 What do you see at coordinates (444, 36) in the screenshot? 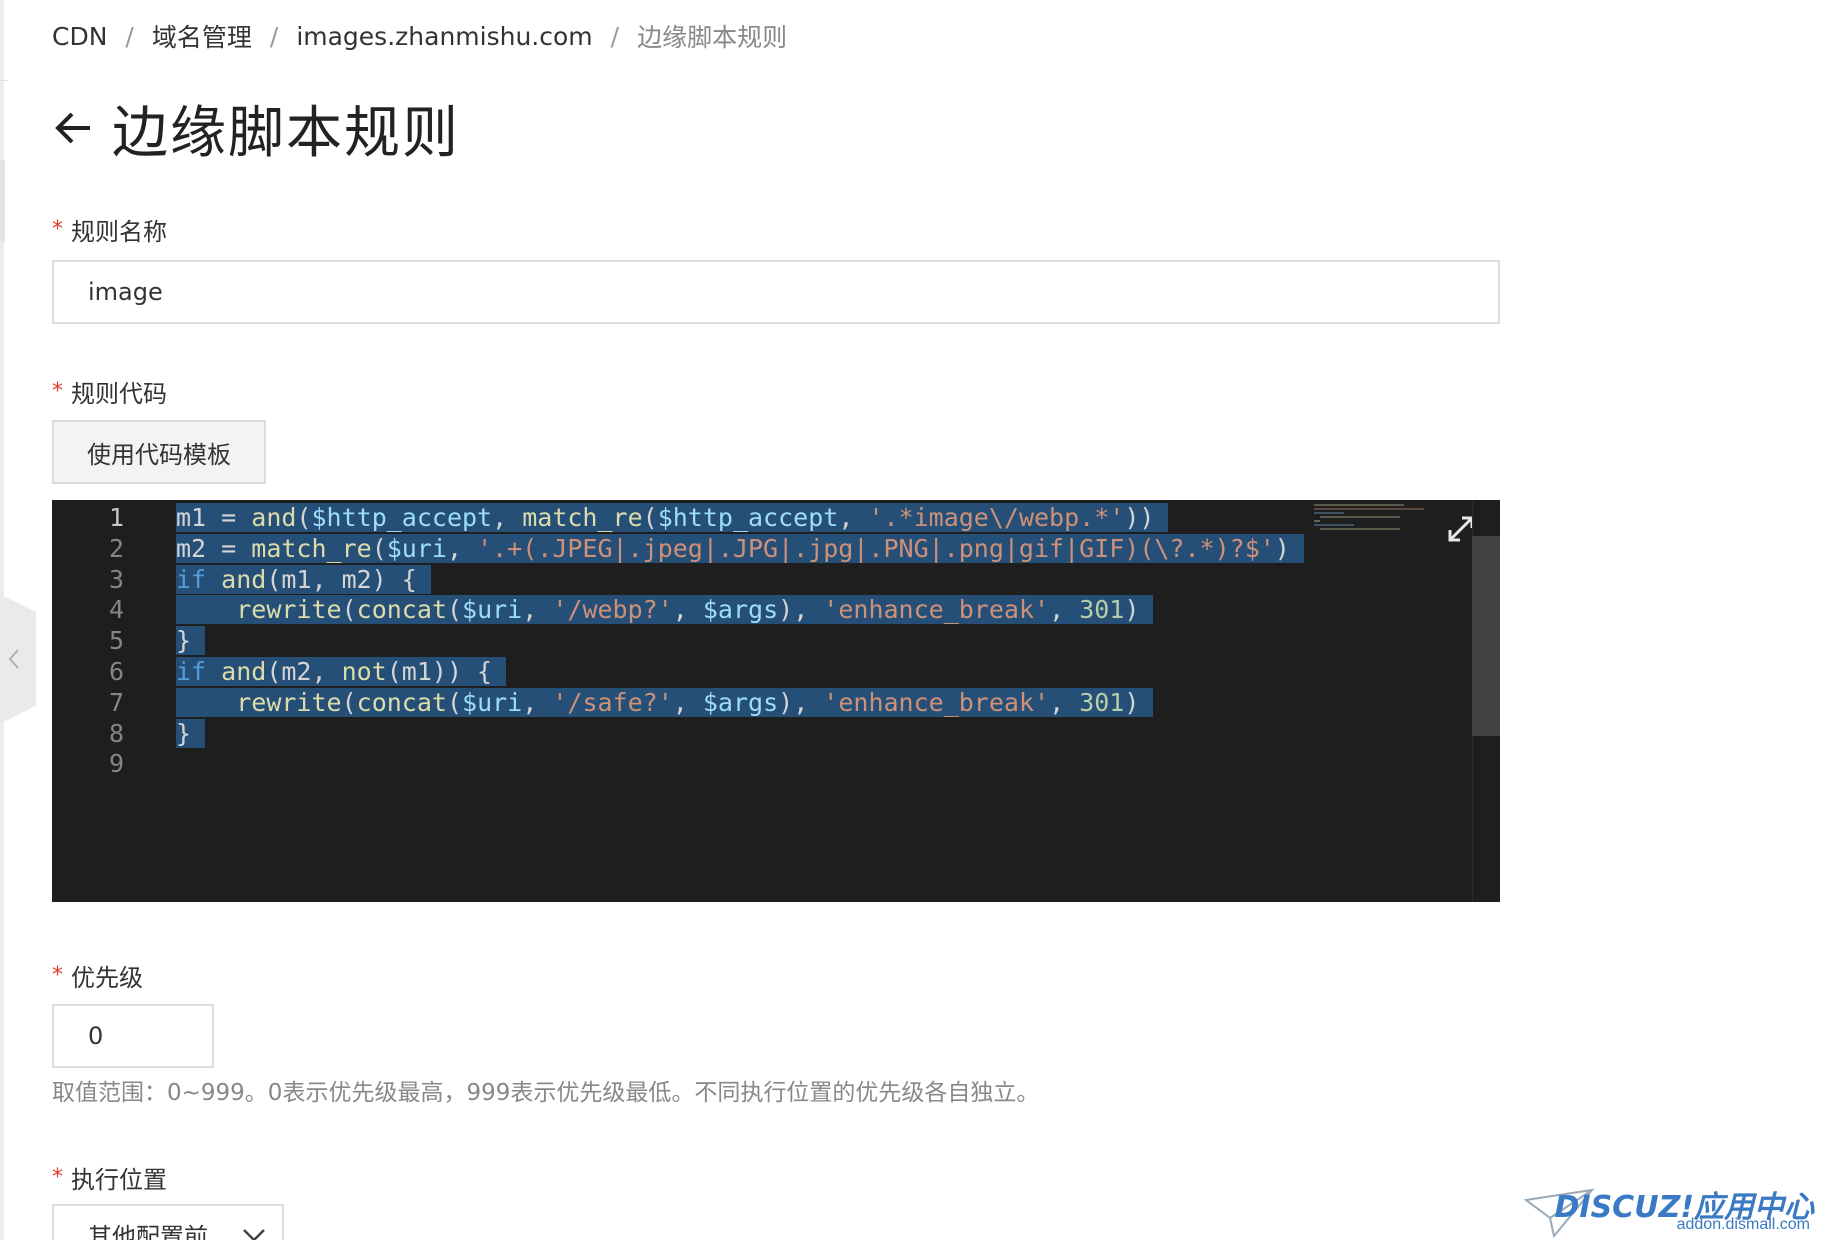
I see `breadcrumb-domain: images.zhanmishu.com` at bounding box center [444, 36].